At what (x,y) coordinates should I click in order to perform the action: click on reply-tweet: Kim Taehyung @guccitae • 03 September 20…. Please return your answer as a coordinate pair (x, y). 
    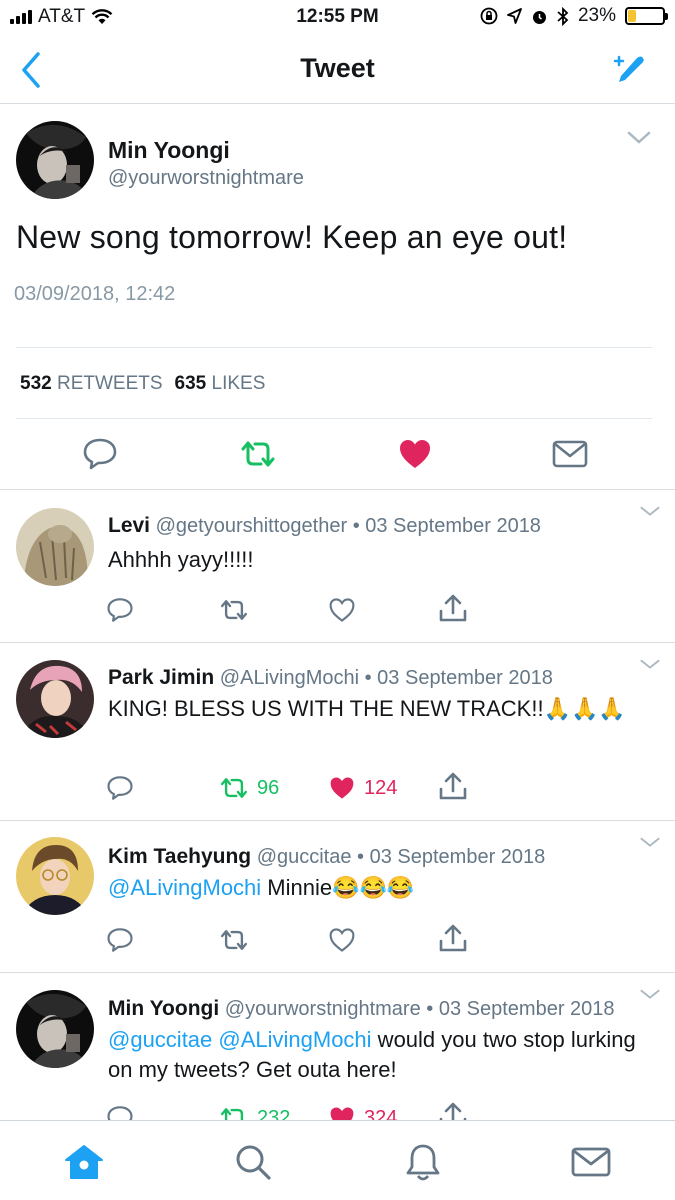
    Looking at the image, I should click on (337, 897).